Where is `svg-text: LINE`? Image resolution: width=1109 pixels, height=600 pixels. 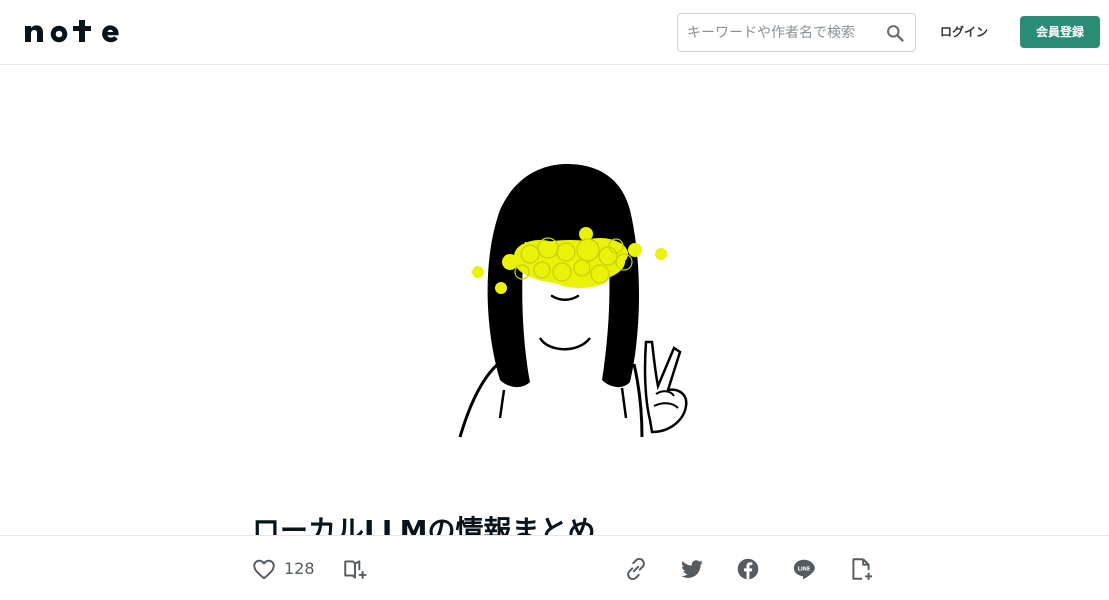
svg-text: LINE is located at coordinates (804, 569).